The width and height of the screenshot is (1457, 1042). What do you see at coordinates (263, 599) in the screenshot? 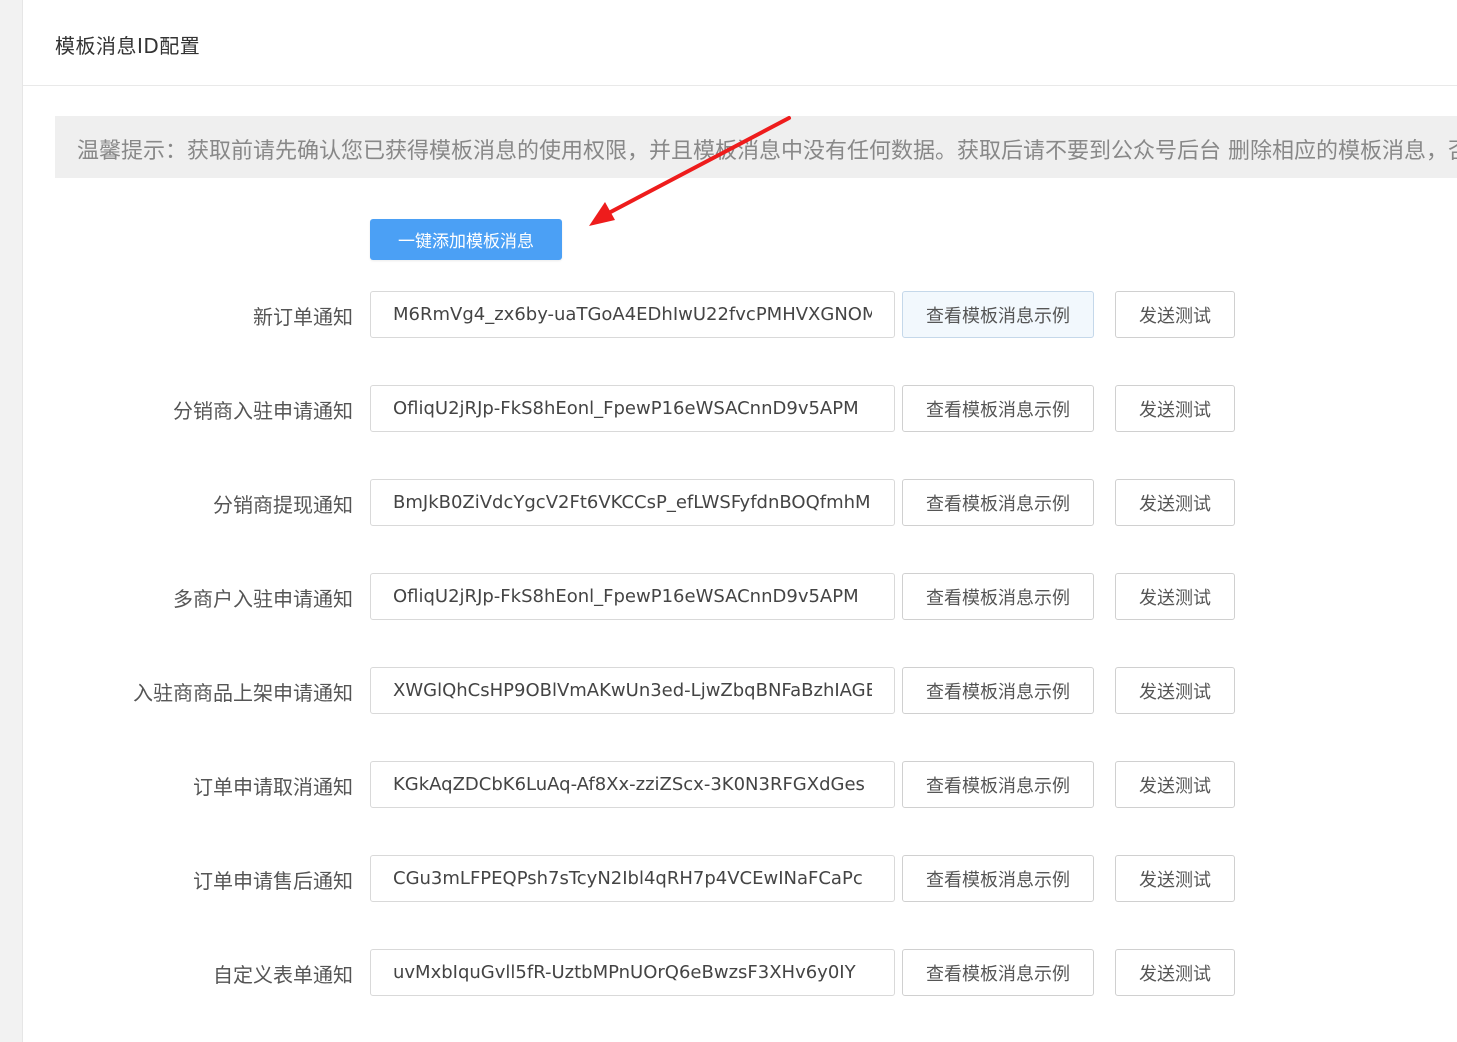
I see `template-label: 多商户入驻申请通知` at bounding box center [263, 599].